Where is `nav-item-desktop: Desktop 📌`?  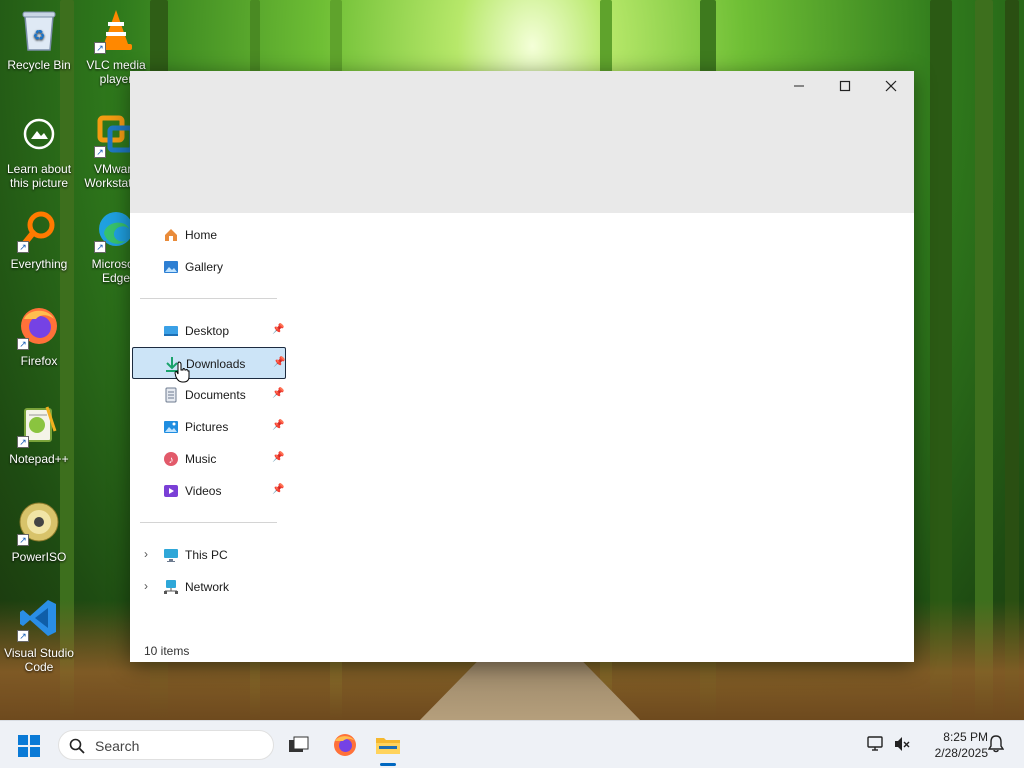
nav-item-desktop: Desktop 📌 is located at coordinates (209, 331).